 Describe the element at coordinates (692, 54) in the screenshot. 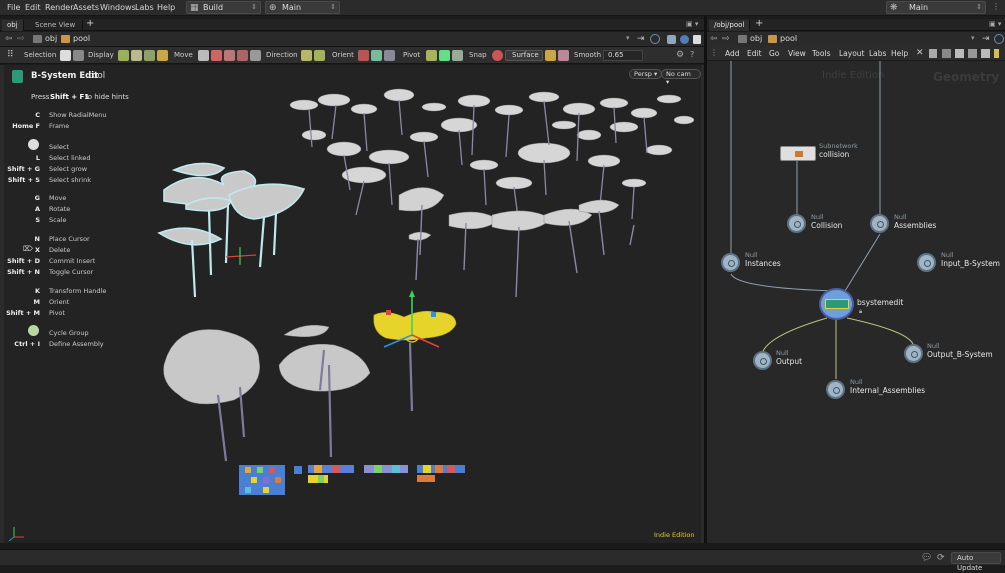

I see `help-icon: ?` at that location.